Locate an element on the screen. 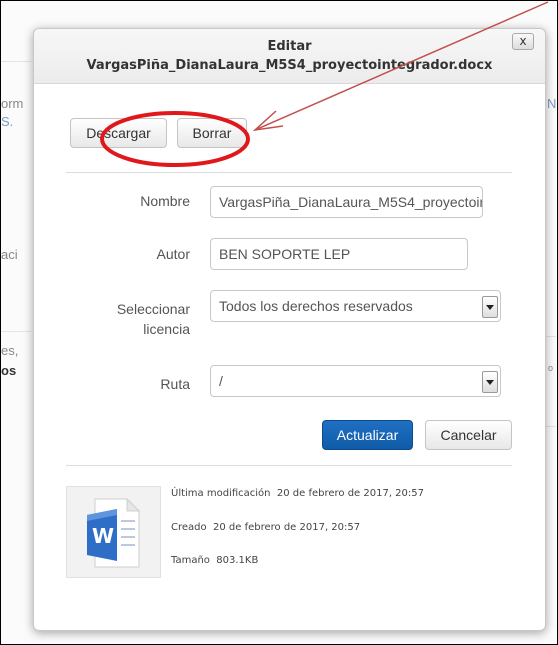 The width and height of the screenshot is (558, 645). size-value: 803.1KB is located at coordinates (237, 560).